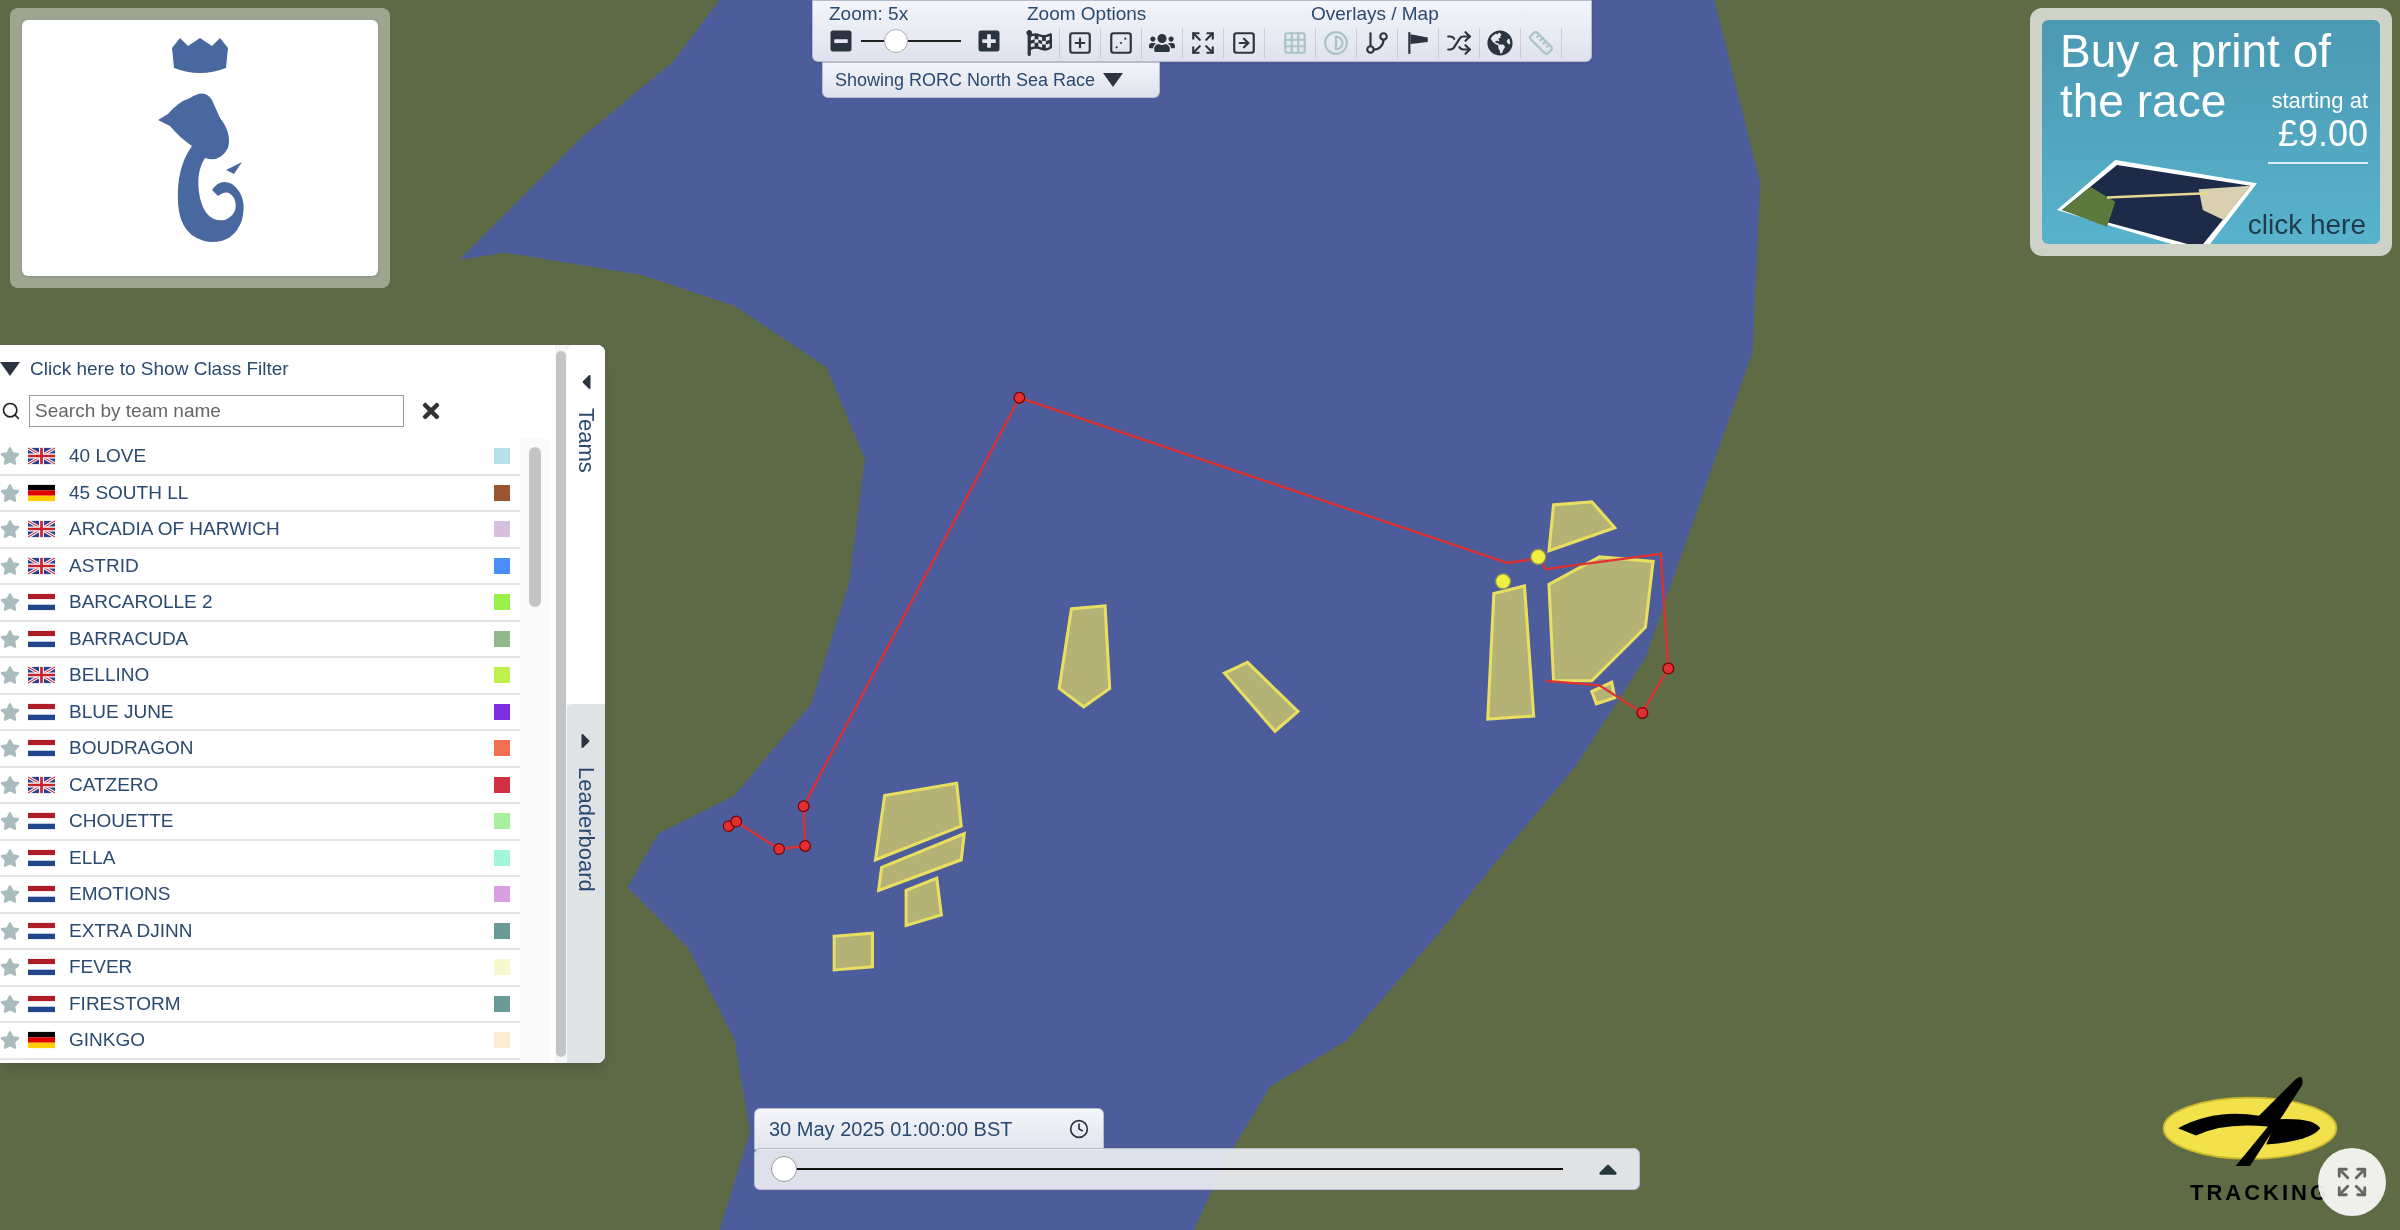  I want to click on branch-icon, so click(1377, 43).